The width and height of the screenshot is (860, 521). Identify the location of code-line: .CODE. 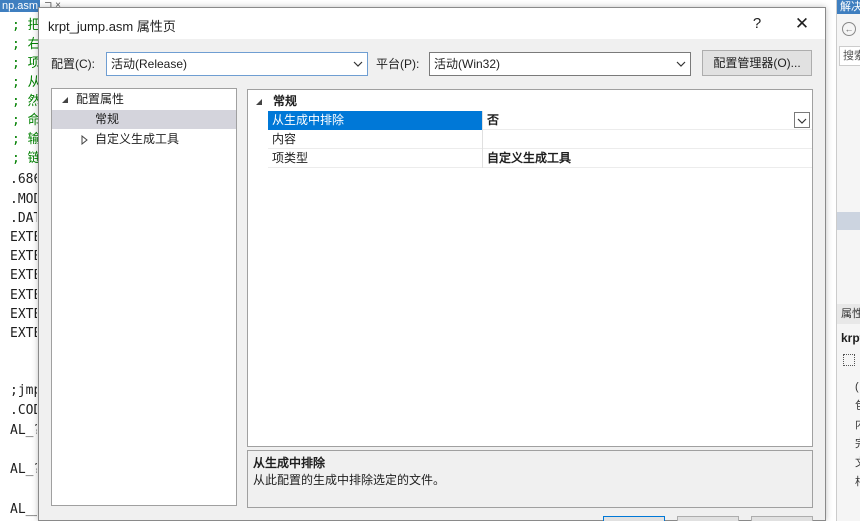
(23, 410).